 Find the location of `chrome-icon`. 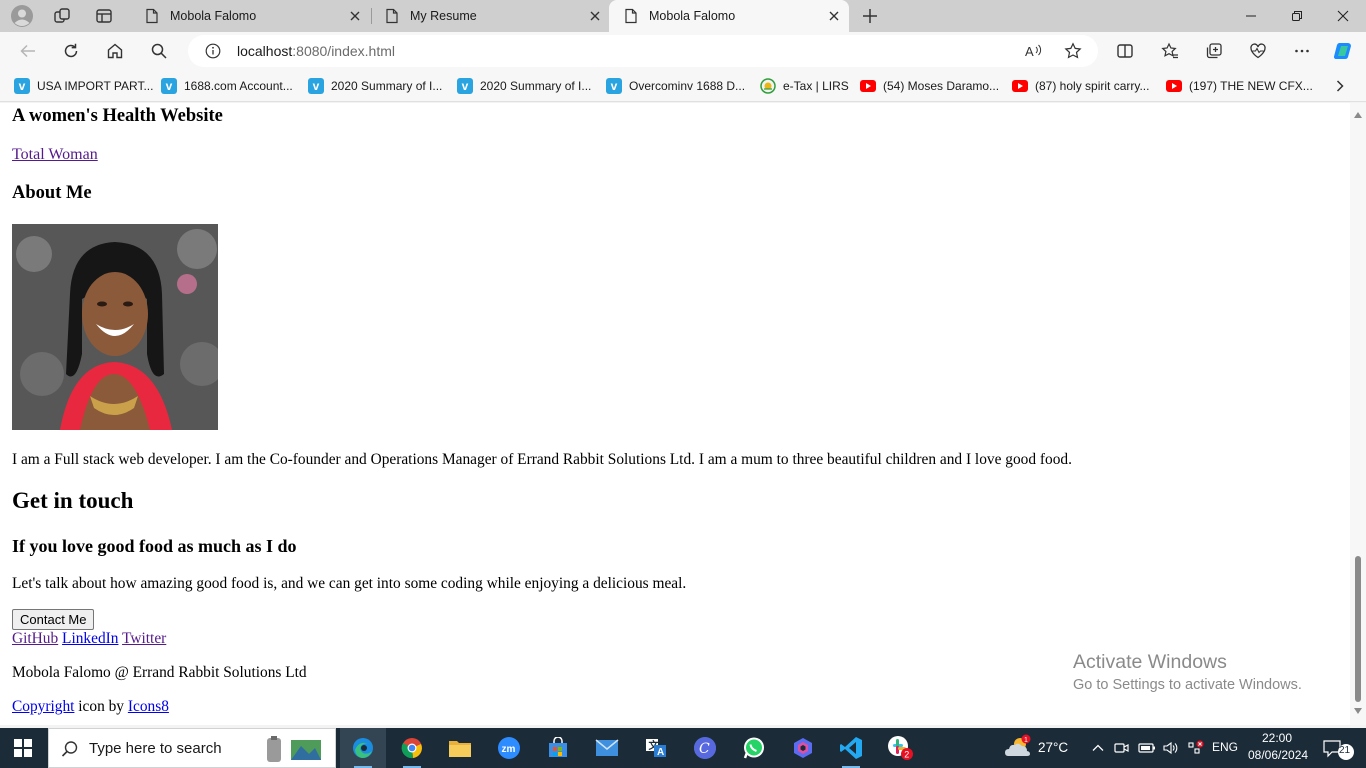

chrome-icon is located at coordinates (411, 748).